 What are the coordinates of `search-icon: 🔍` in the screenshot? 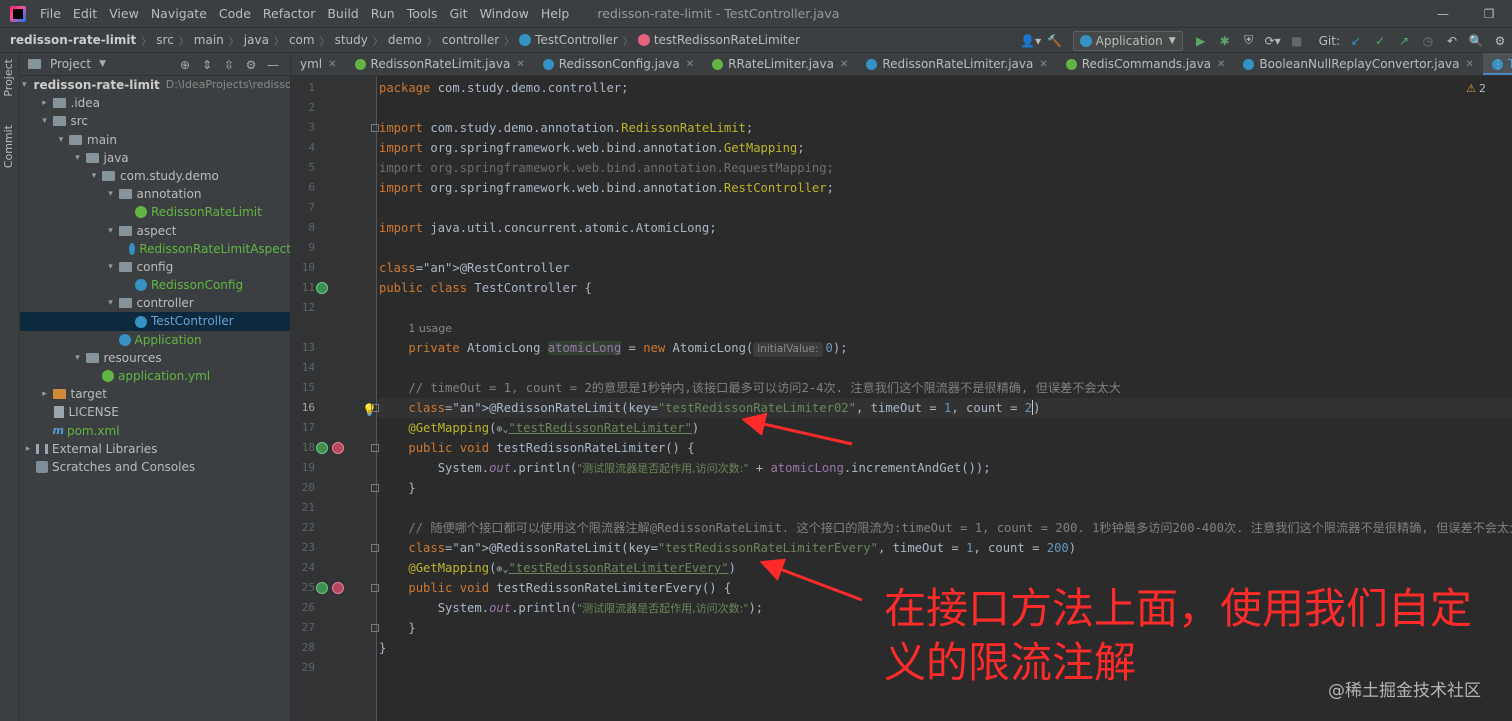 It's located at (1476, 41).